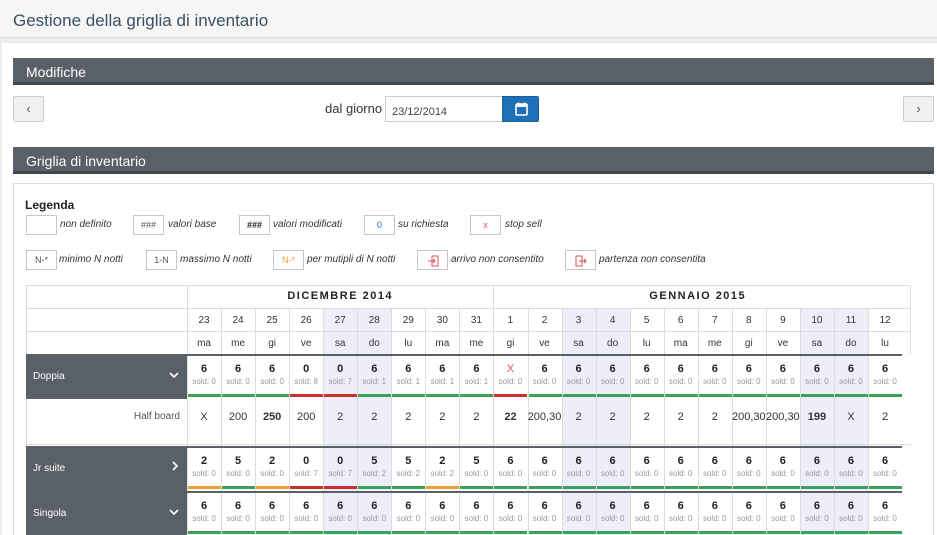 The height and width of the screenshot is (535, 937). What do you see at coordinates (510, 369) in the screenshot?
I see `availability-value: X` at bounding box center [510, 369].